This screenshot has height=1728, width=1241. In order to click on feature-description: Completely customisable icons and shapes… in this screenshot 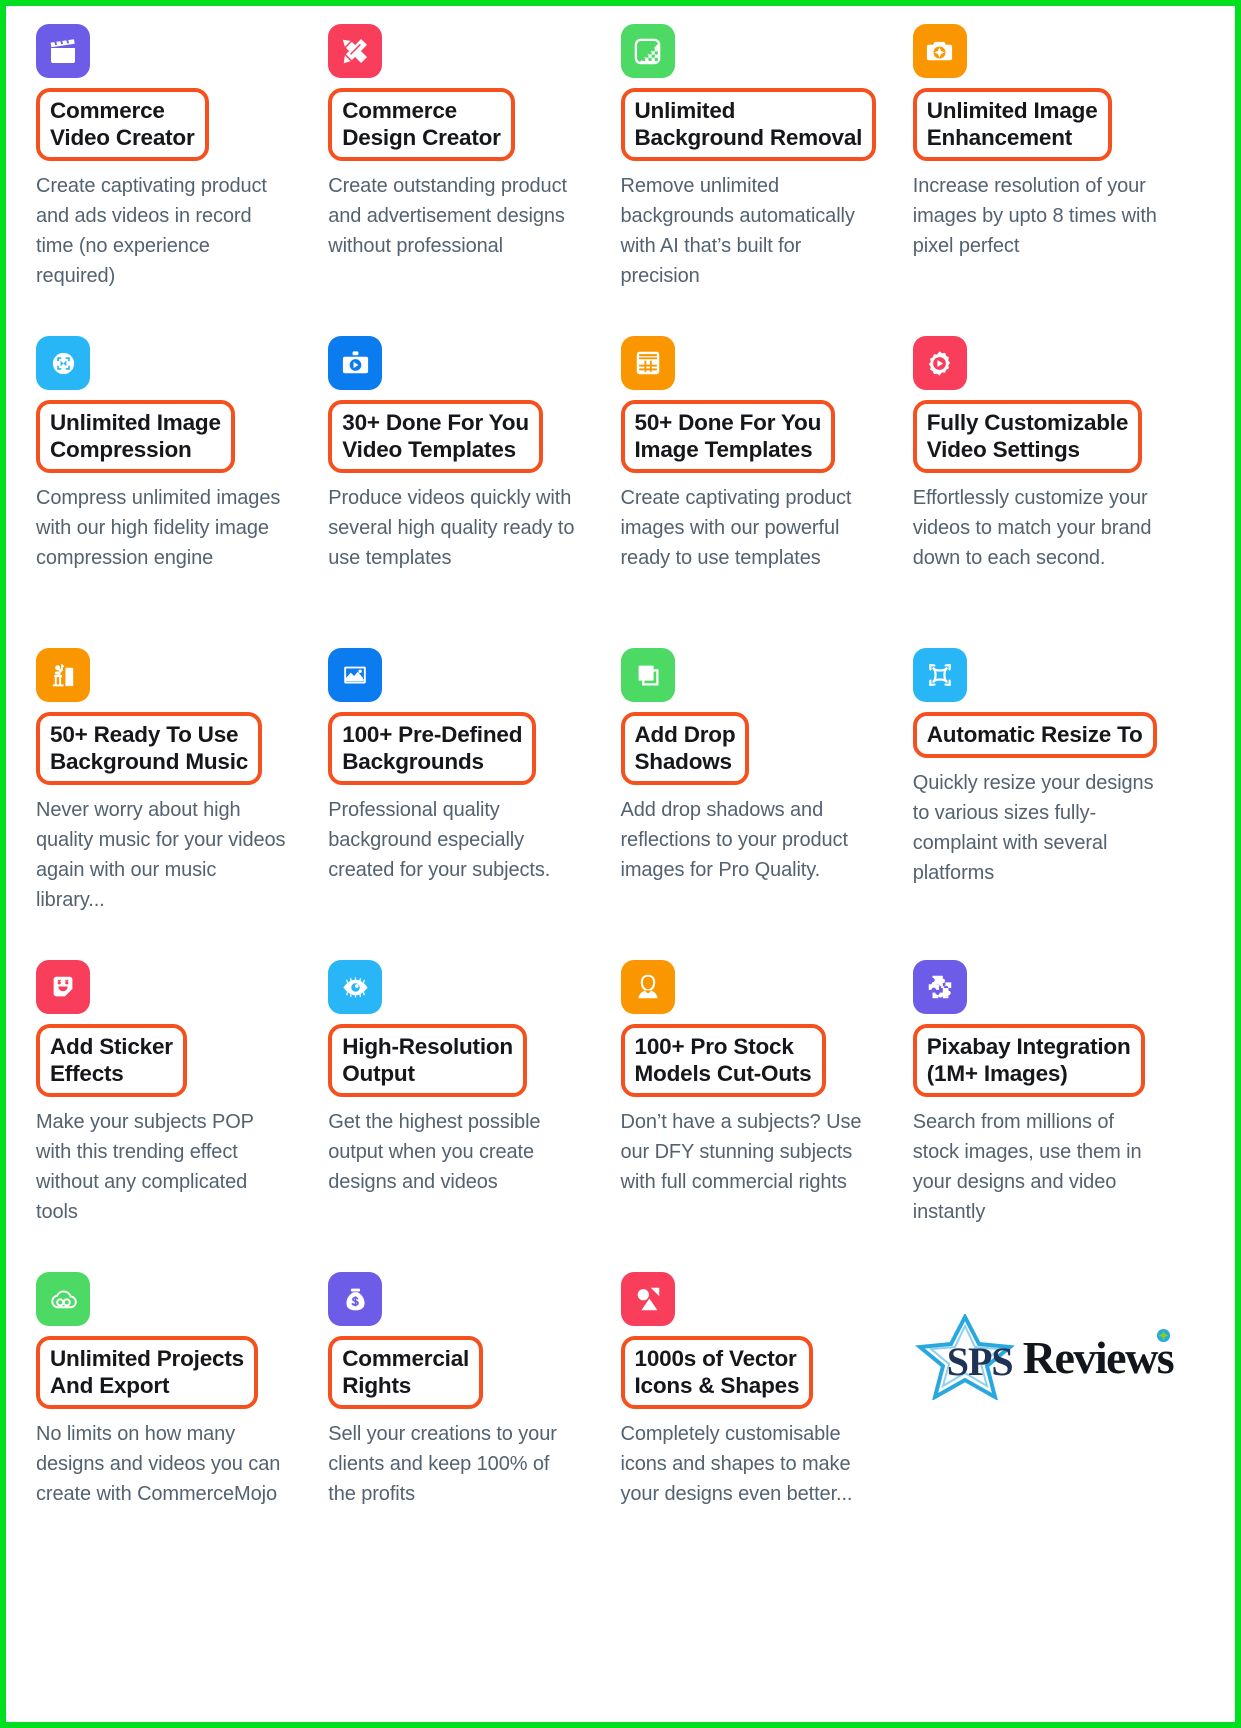, I will do `click(736, 1464)`.